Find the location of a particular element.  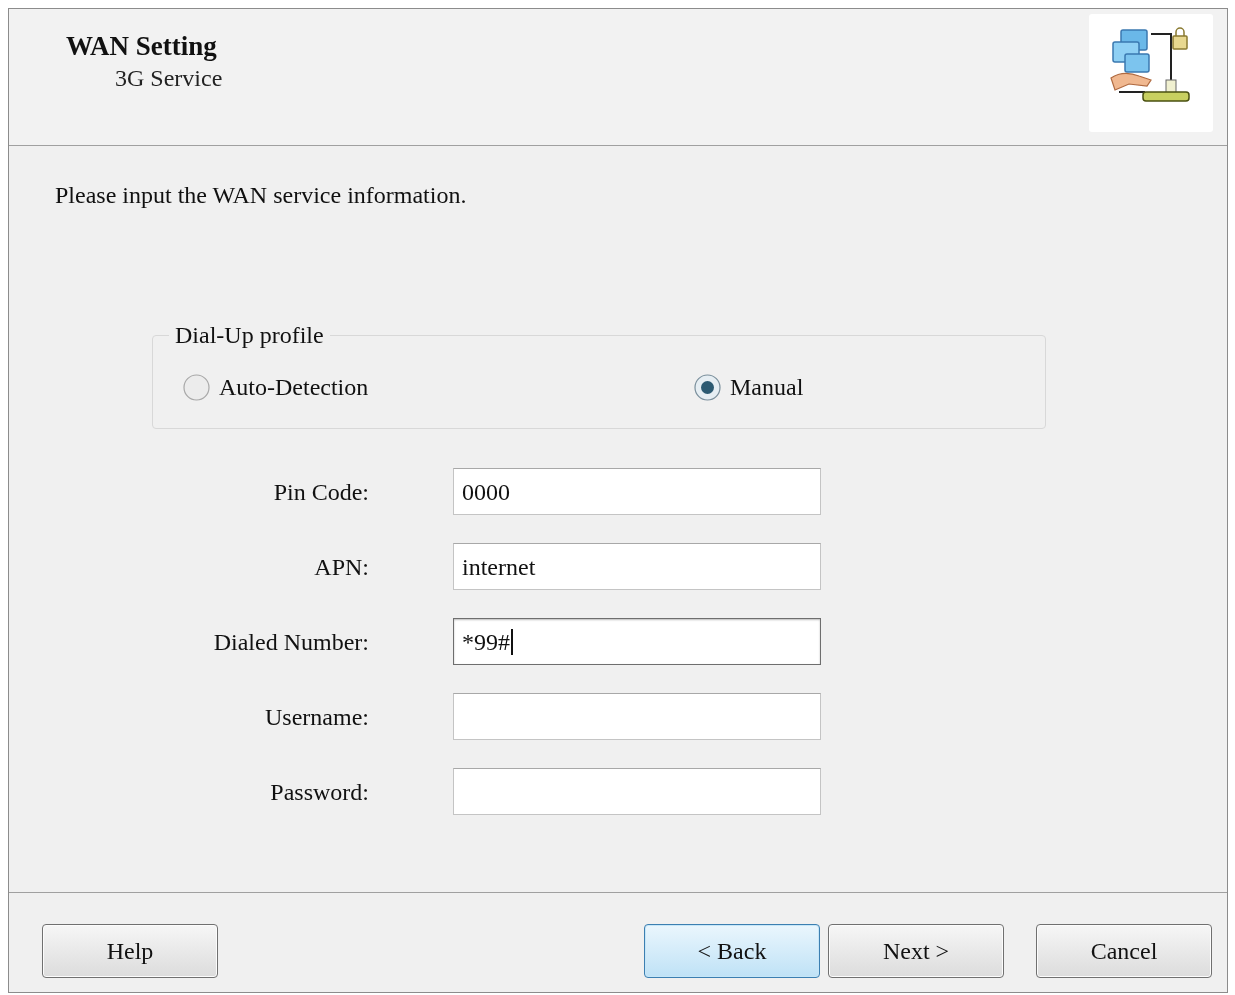

dialog-button: Help is located at coordinates (130, 951).